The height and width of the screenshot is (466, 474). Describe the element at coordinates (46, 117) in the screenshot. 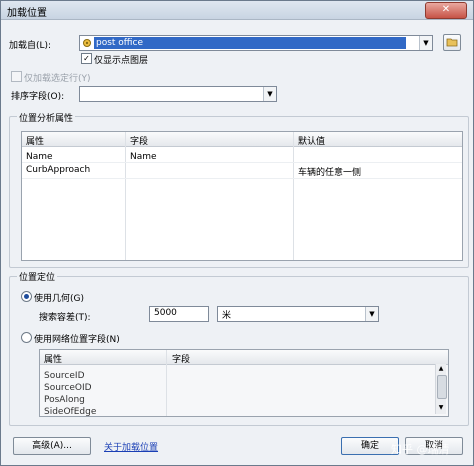

I see `location-analysis-label: 位置分析属性` at that location.